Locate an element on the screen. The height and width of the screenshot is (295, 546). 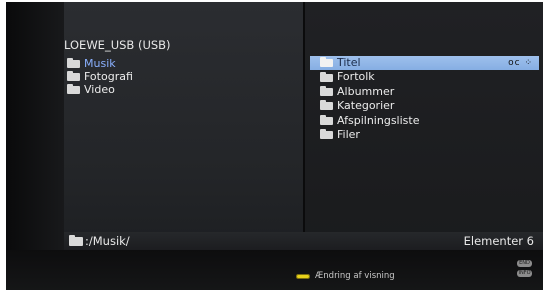
category-item-fortolk: Fortolk is located at coordinates (424, 77).